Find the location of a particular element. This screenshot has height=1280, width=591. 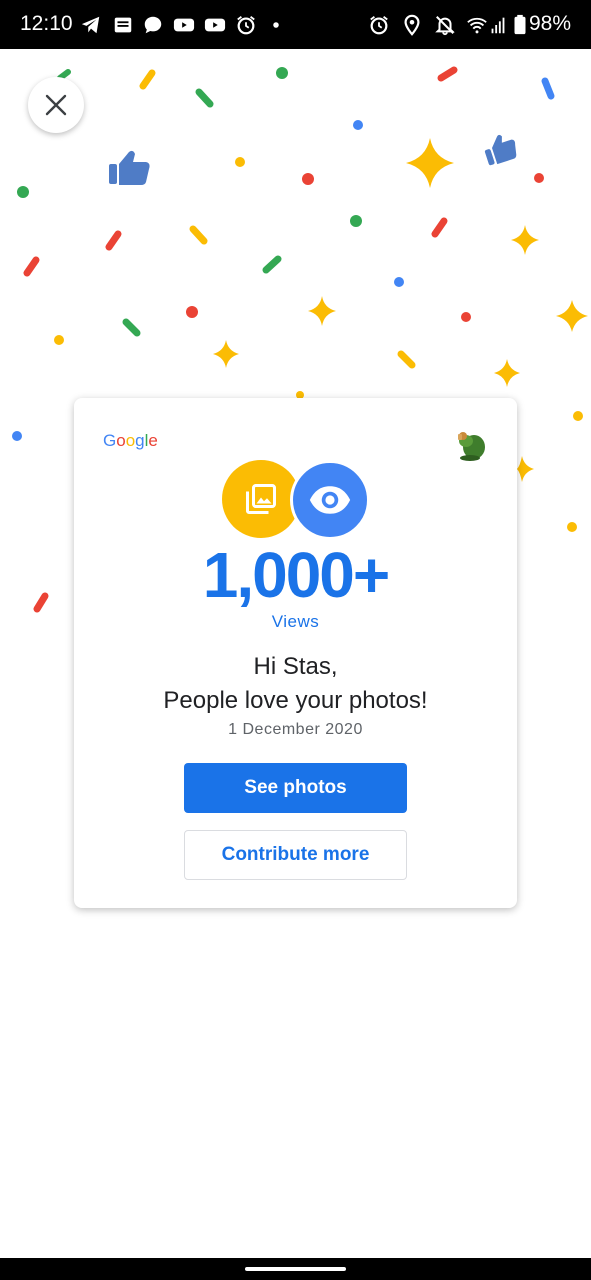

milestone-date: 1 December 2020 is located at coordinates (295, 729).